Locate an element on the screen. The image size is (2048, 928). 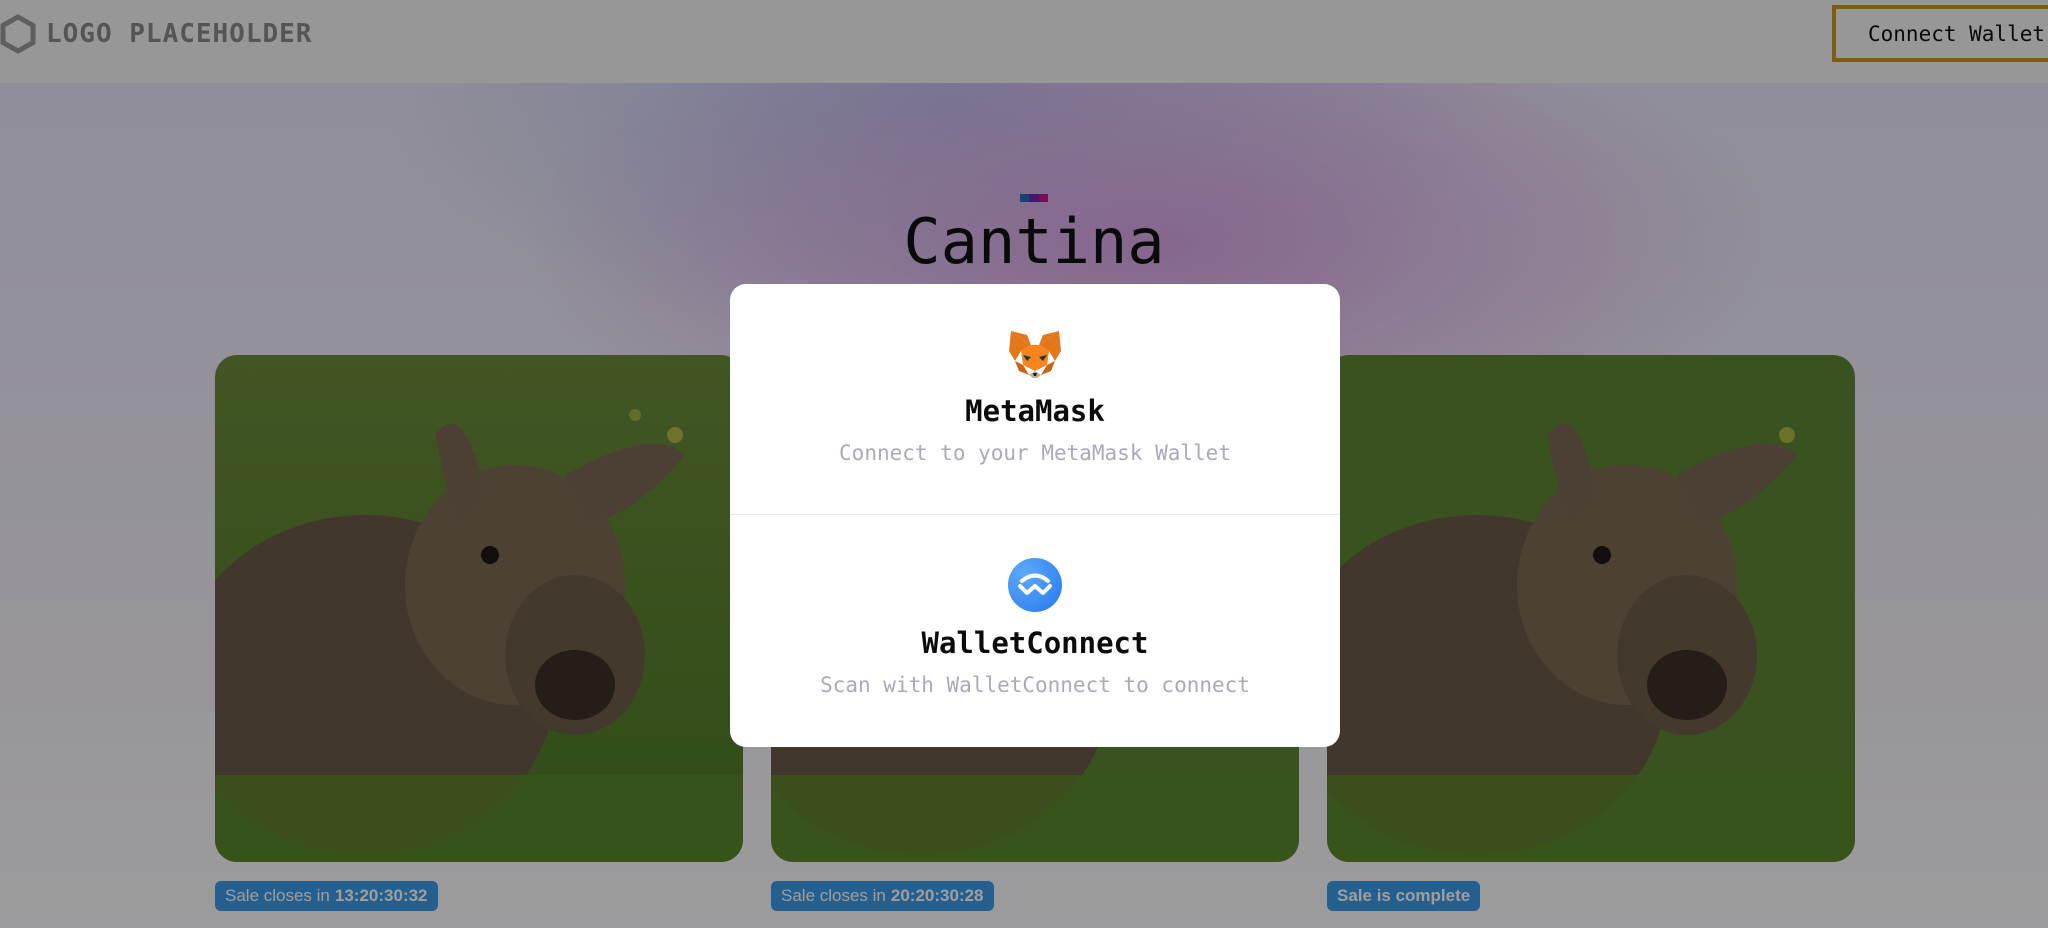
metamask-option: MetaMask Connect to your MetaMask Wallet is located at coordinates (1035, 399).